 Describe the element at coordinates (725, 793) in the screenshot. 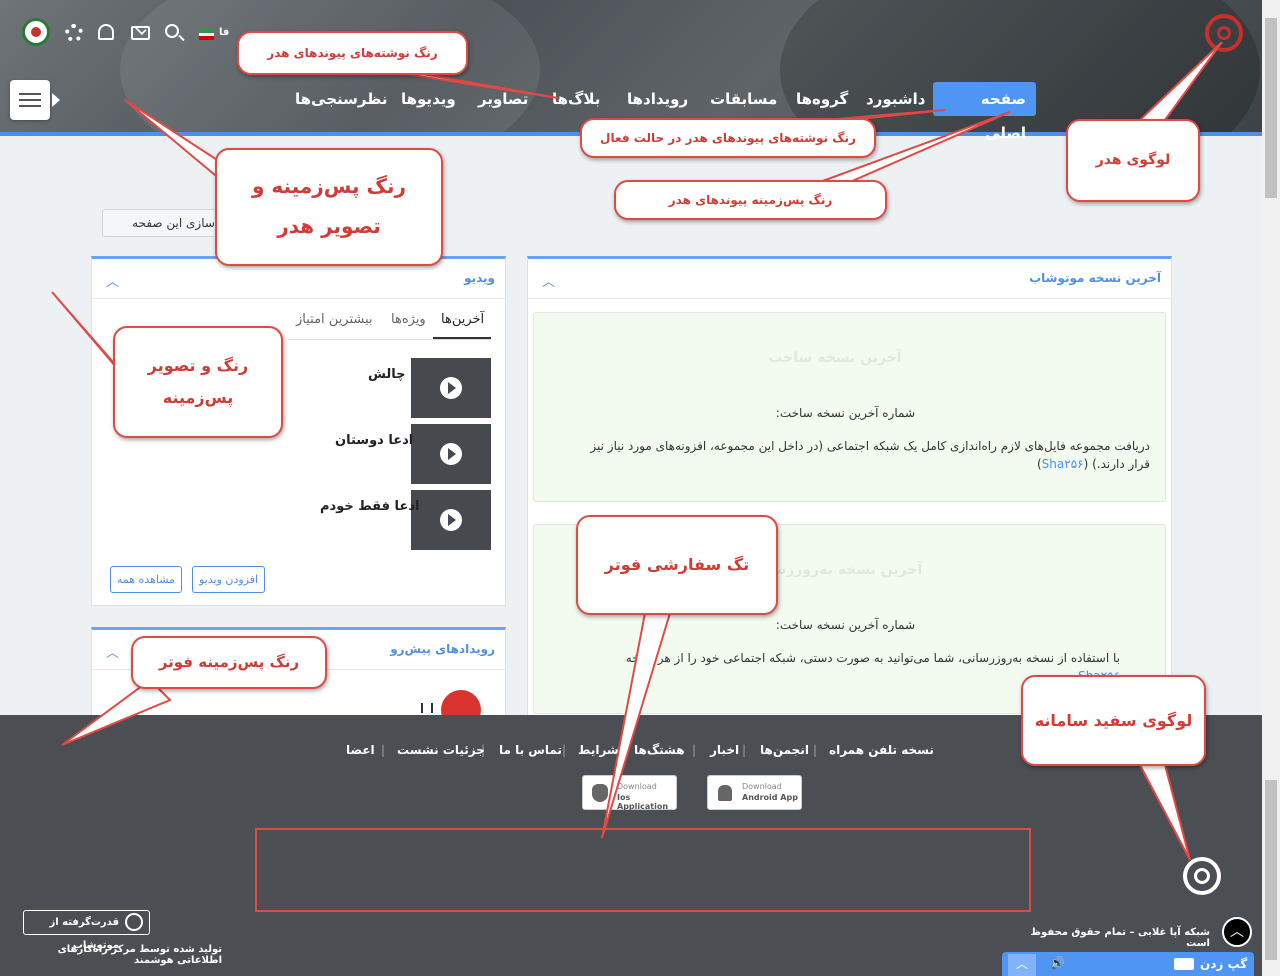

I see `android-icon` at that location.